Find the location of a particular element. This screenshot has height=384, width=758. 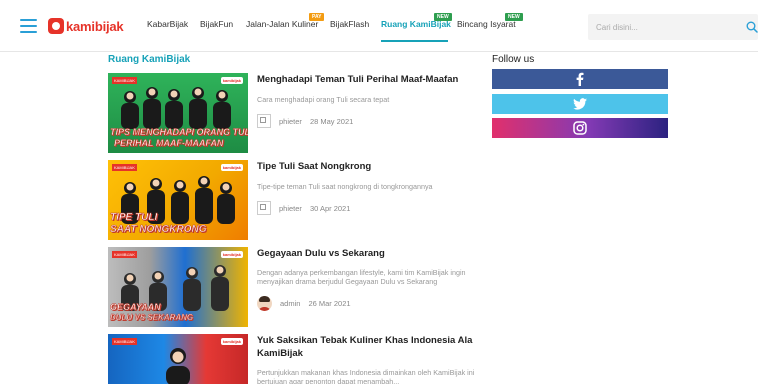

nav-item-bincang-isyarat: Bincang Isyarat is located at coordinates (486, 24).